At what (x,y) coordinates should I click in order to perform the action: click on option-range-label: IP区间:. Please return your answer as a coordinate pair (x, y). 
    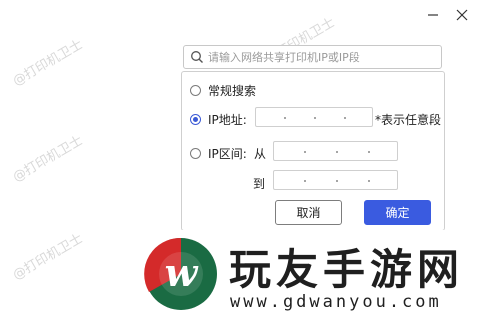
    Looking at the image, I should click on (227, 154).